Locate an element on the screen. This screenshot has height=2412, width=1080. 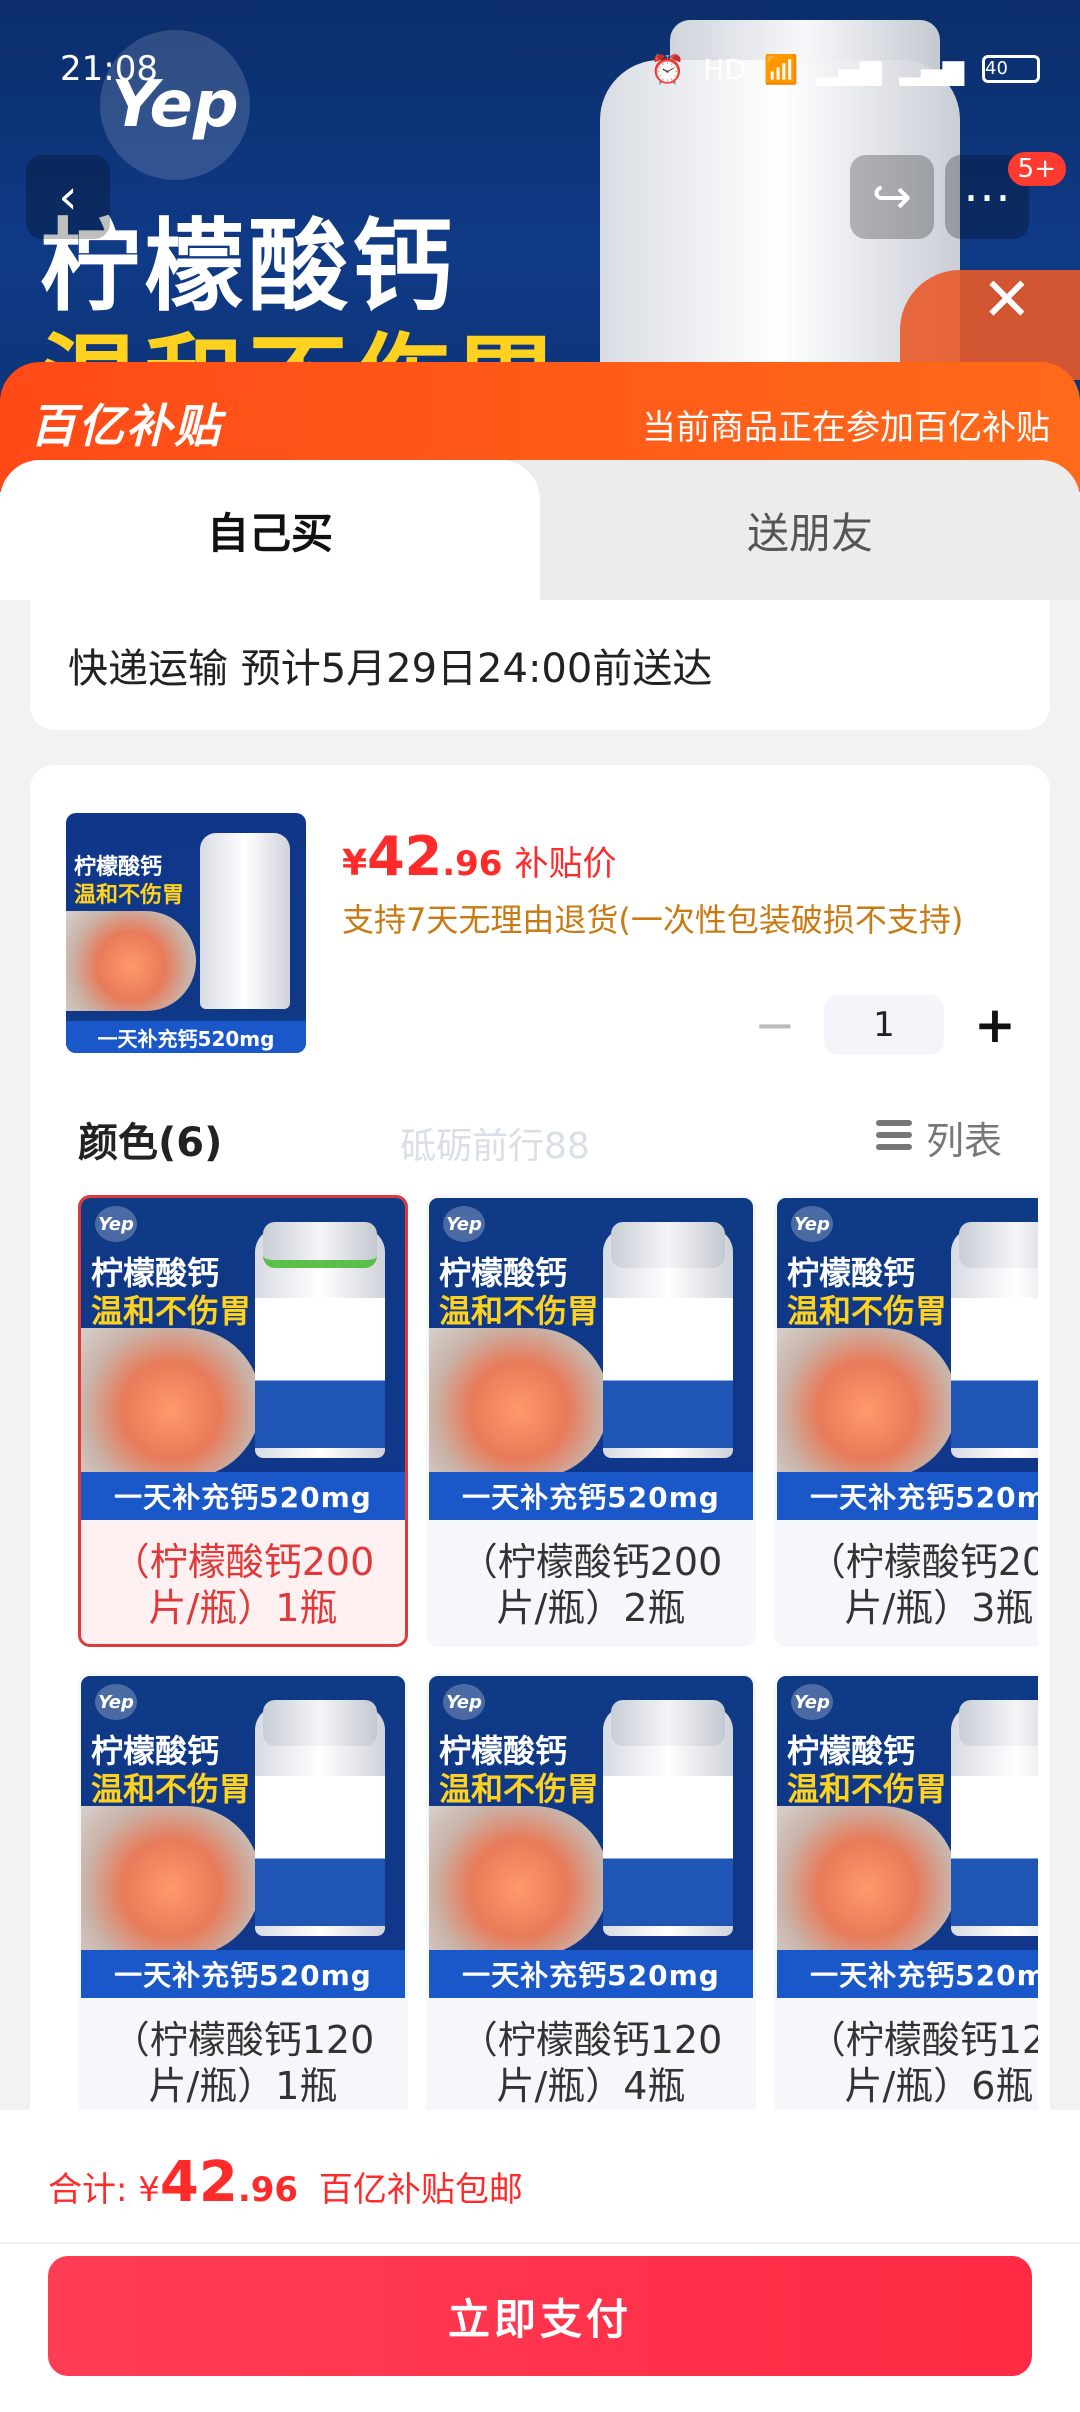
subsidy-note: 当前商品正在参加百亿补贴 is located at coordinates (846, 428).